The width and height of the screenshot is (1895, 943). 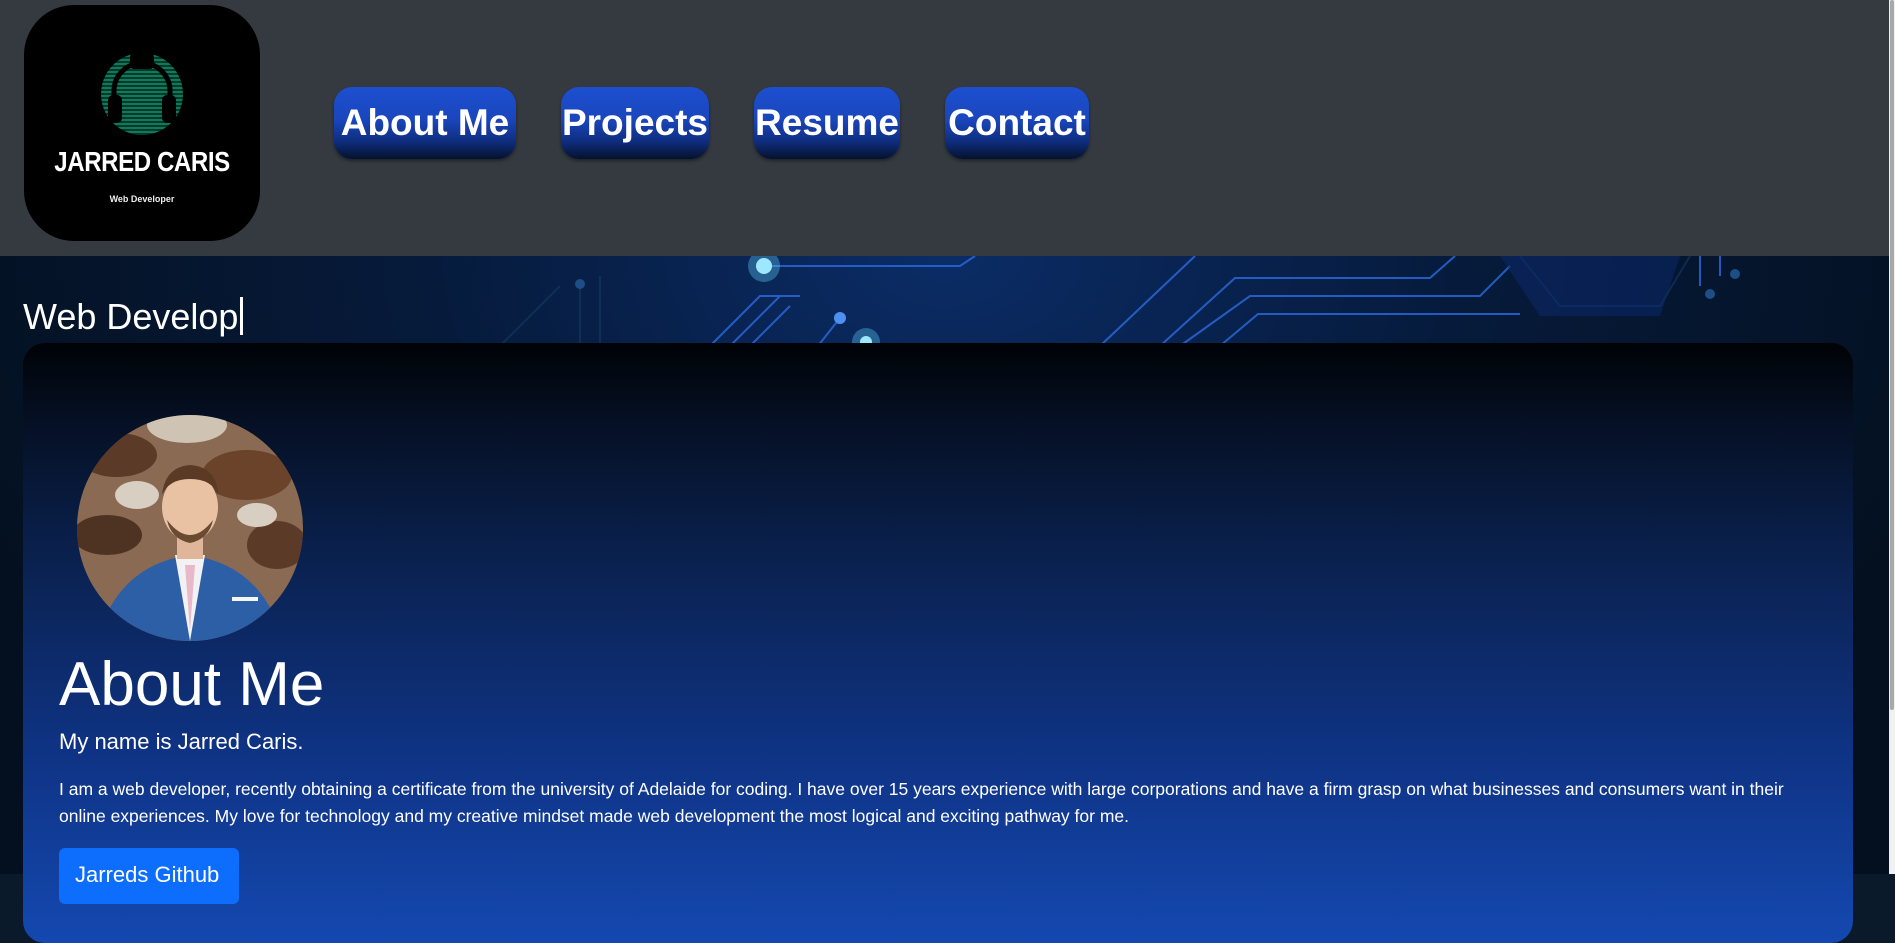 What do you see at coordinates (1017, 123) in the screenshot?
I see `nav-contact-button: Contact` at bounding box center [1017, 123].